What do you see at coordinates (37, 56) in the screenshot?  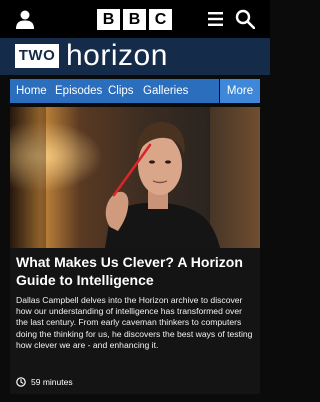 I see `channel-badge: TWO` at bounding box center [37, 56].